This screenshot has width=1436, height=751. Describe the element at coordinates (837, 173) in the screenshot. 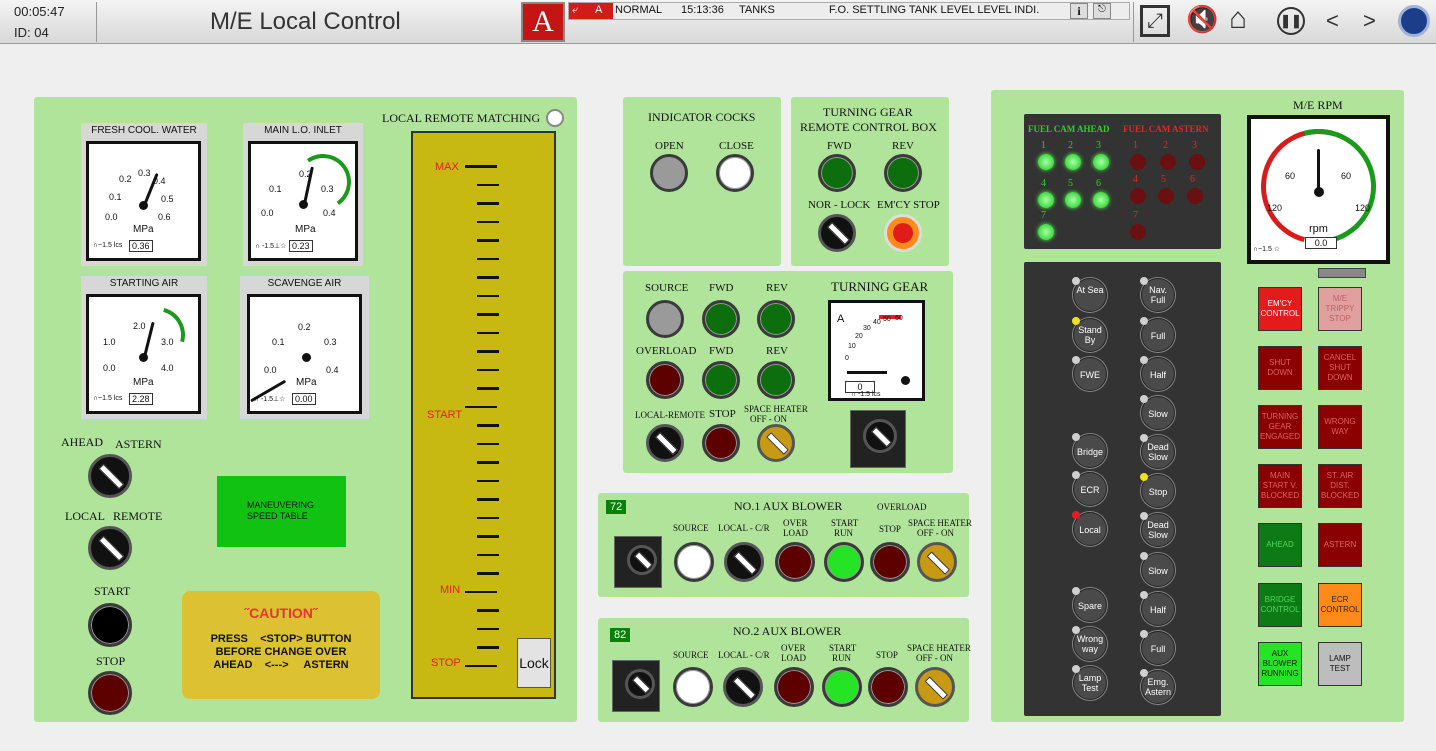

I see `tg-fwd-lamp` at that location.